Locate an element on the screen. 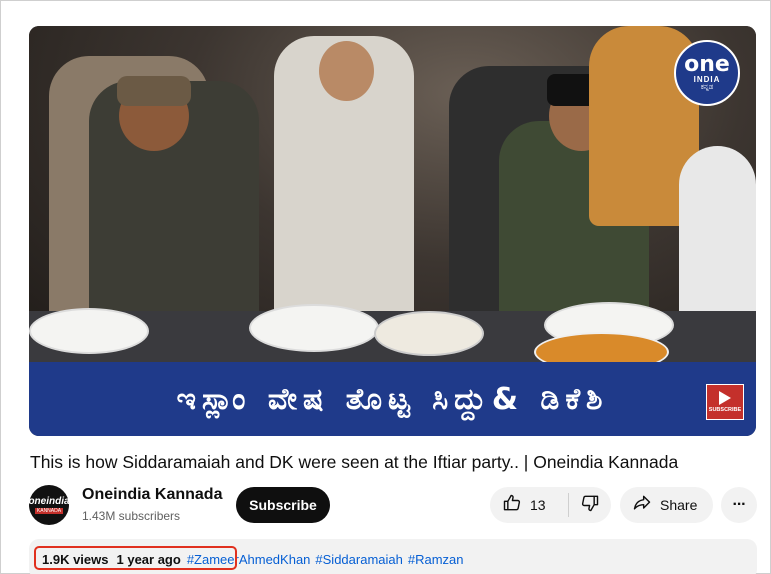  share-label: Share is located at coordinates (679, 505).